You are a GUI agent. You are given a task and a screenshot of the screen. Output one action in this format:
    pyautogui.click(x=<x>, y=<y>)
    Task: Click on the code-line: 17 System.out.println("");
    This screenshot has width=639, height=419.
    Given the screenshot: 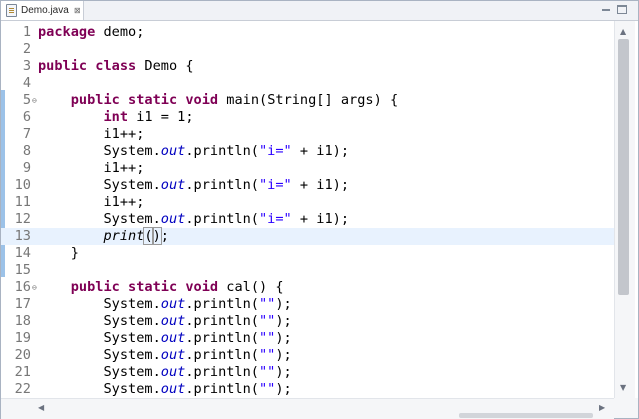 What is the action you would take?
    pyautogui.click(x=307, y=304)
    